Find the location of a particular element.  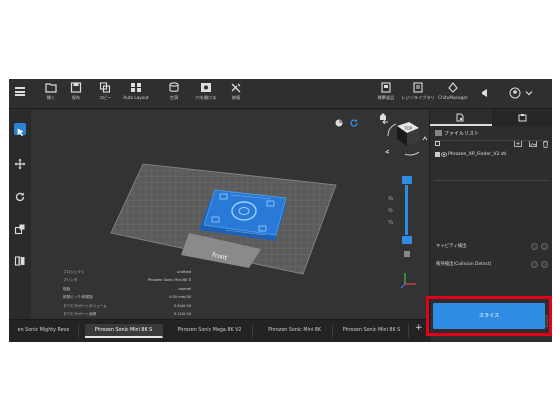

scale-tool is located at coordinates (20, 227).